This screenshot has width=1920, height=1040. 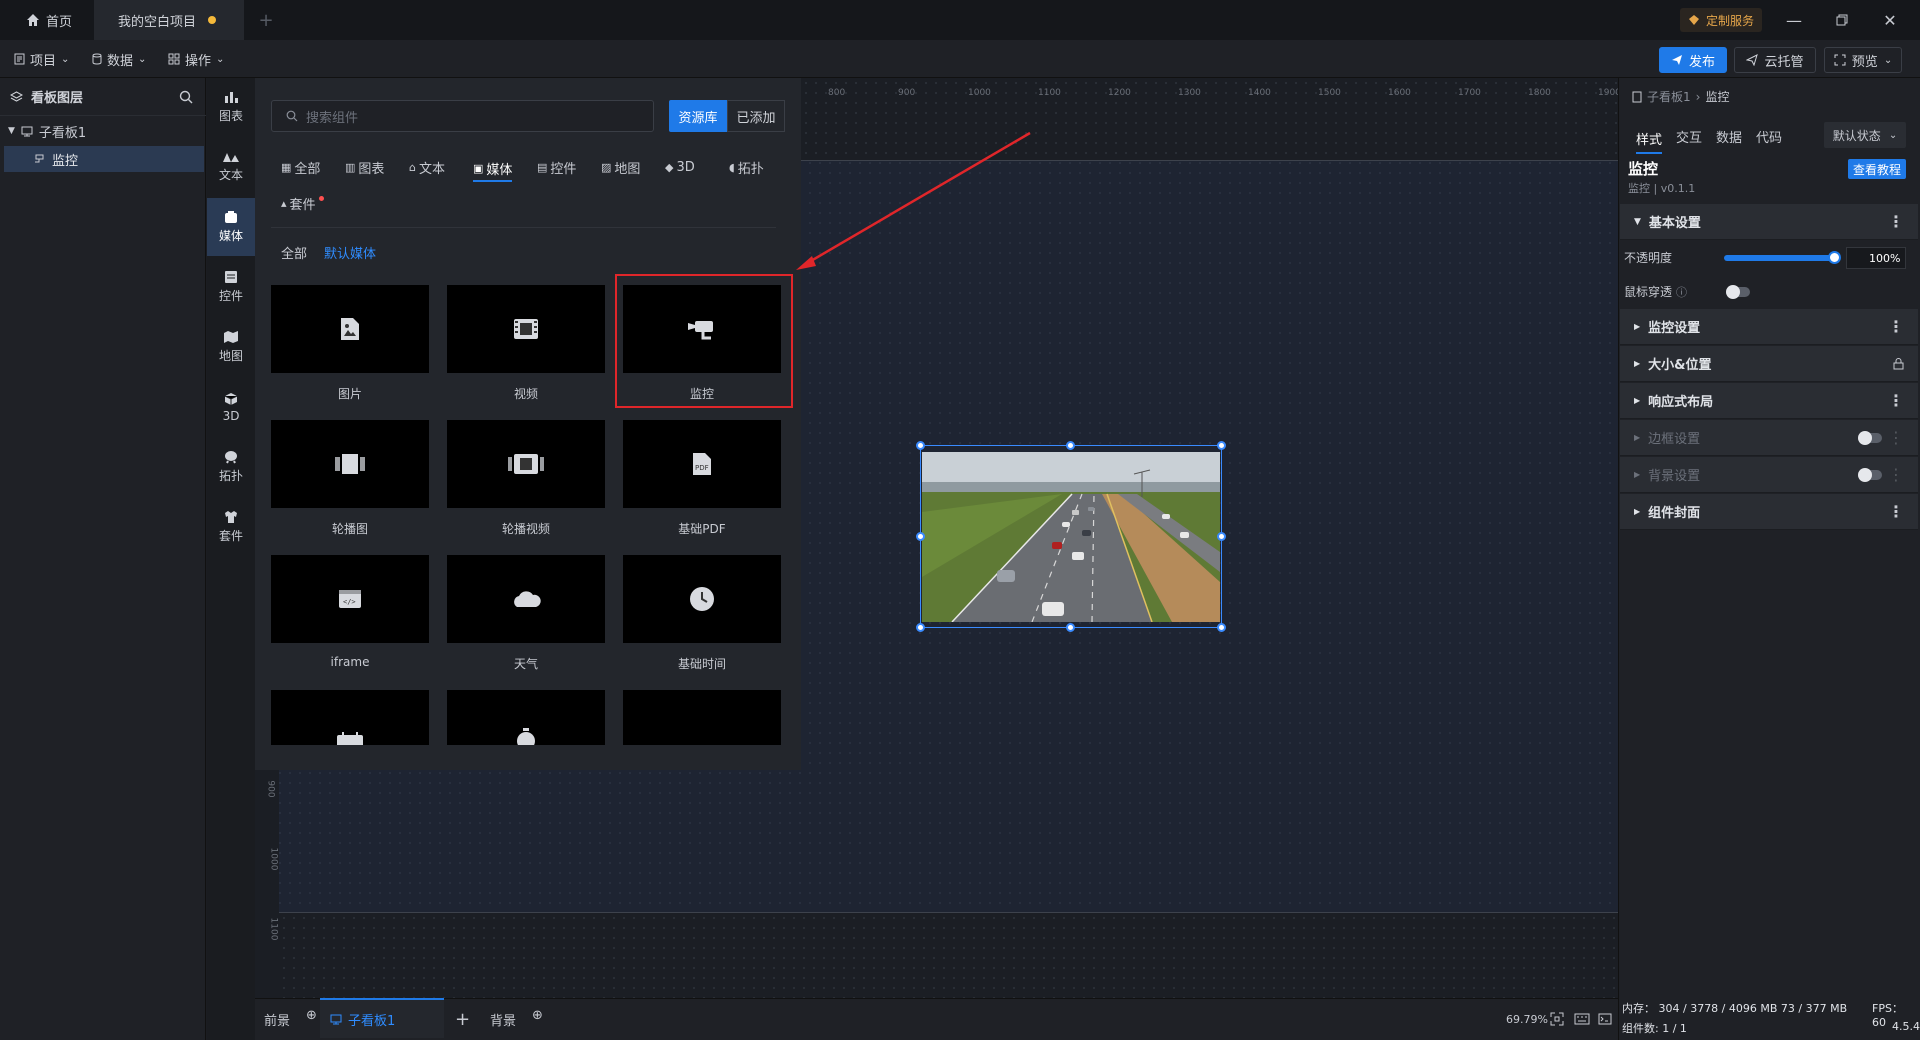 What do you see at coordinates (231, 517) in the screenshot?
I see `kit-icon` at bounding box center [231, 517].